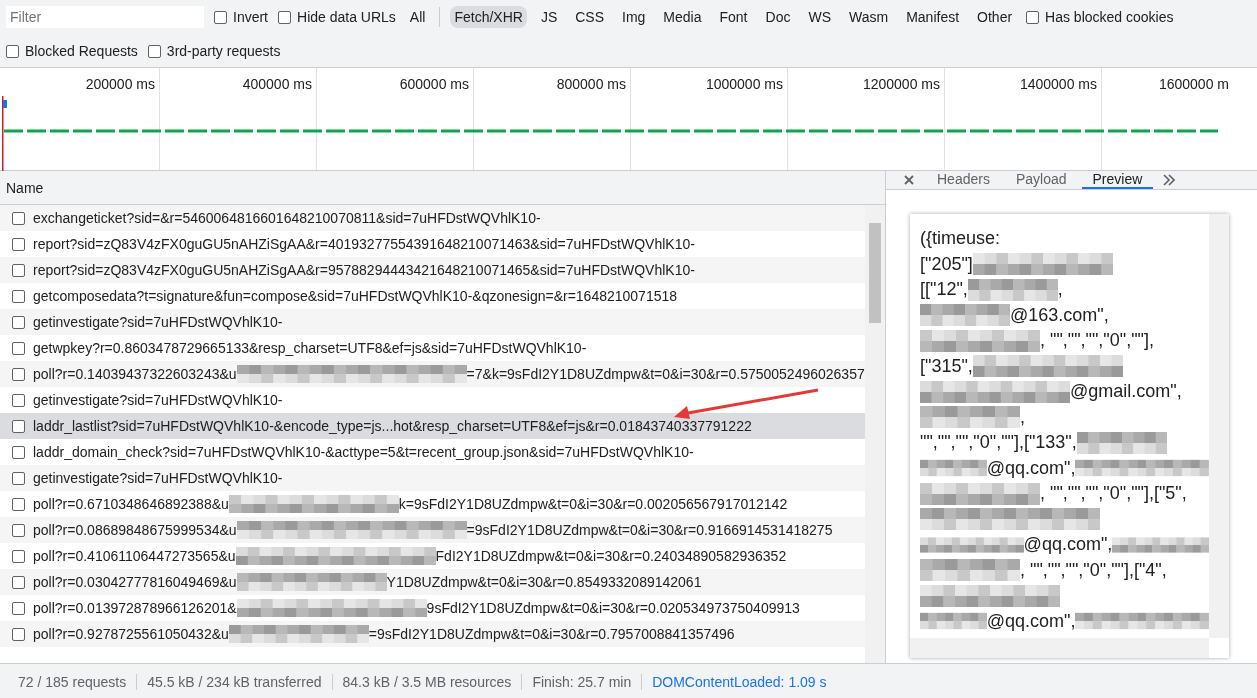  Describe the element at coordinates (946, 264) in the screenshot. I see `preview-text: ["205"]` at that location.